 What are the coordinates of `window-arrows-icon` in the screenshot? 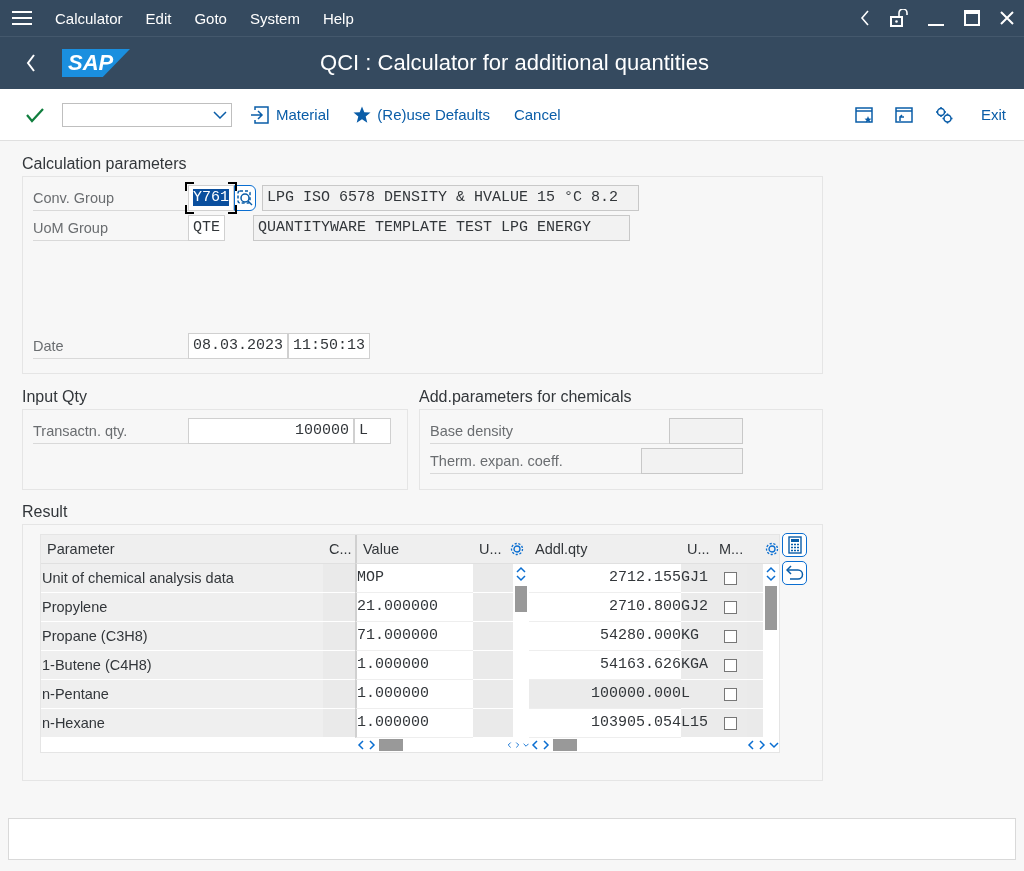 It's located at (904, 114).